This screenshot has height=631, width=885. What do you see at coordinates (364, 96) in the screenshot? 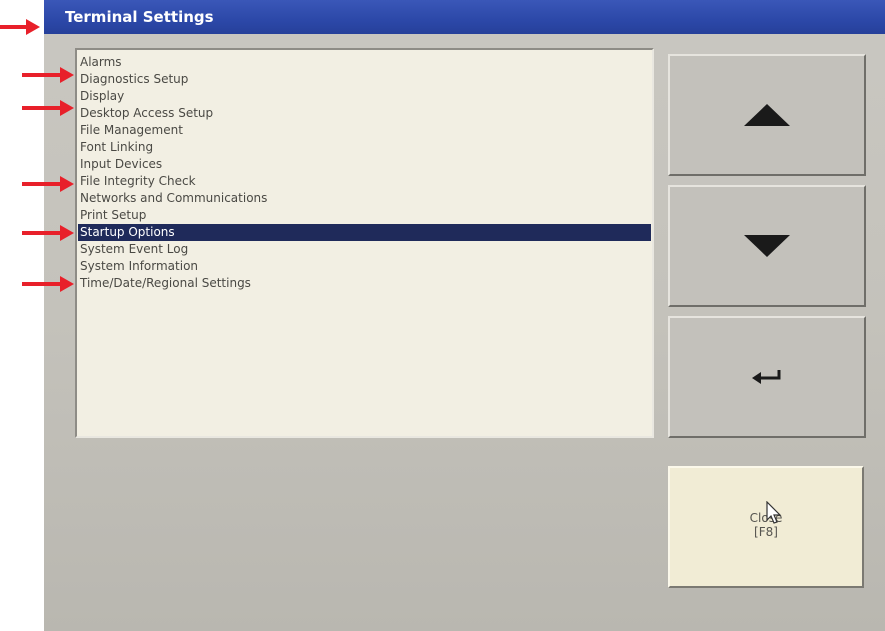
I see `list-item-display: Display` at bounding box center [364, 96].